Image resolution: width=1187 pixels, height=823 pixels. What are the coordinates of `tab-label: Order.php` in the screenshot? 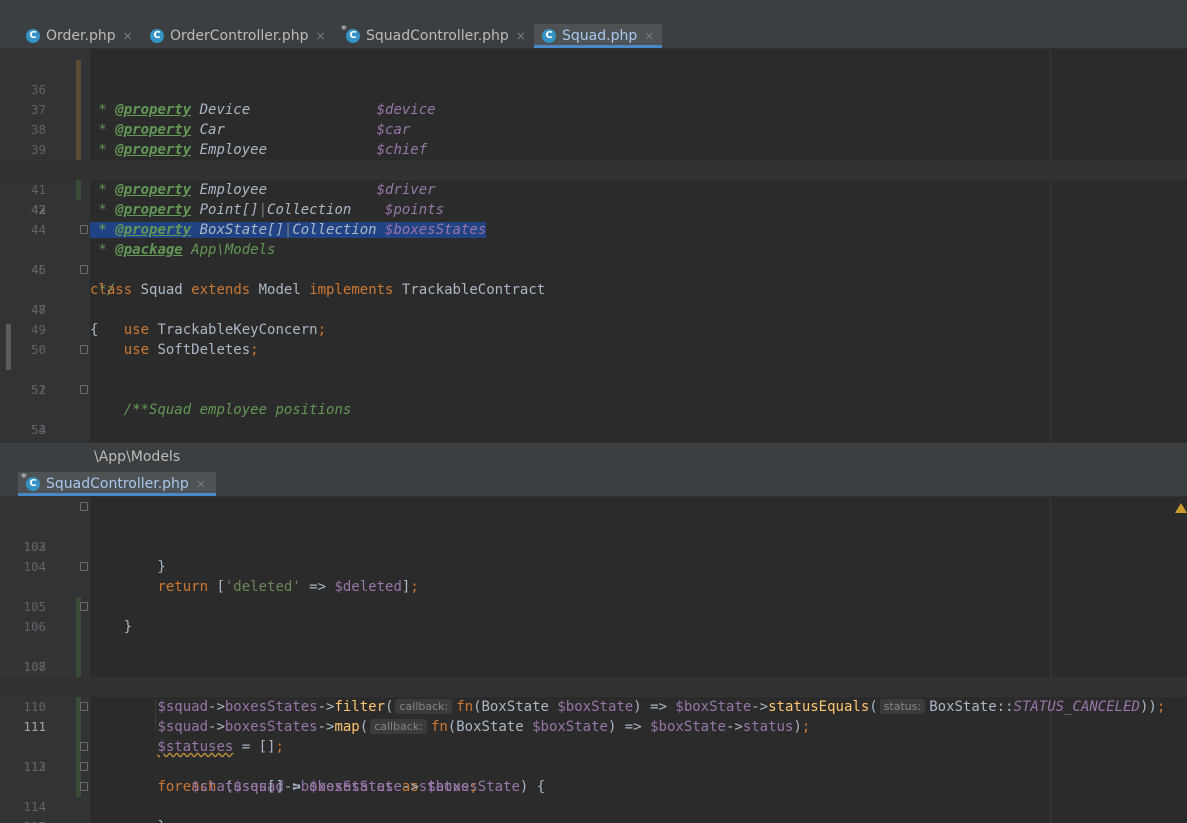 It's located at (81, 36).